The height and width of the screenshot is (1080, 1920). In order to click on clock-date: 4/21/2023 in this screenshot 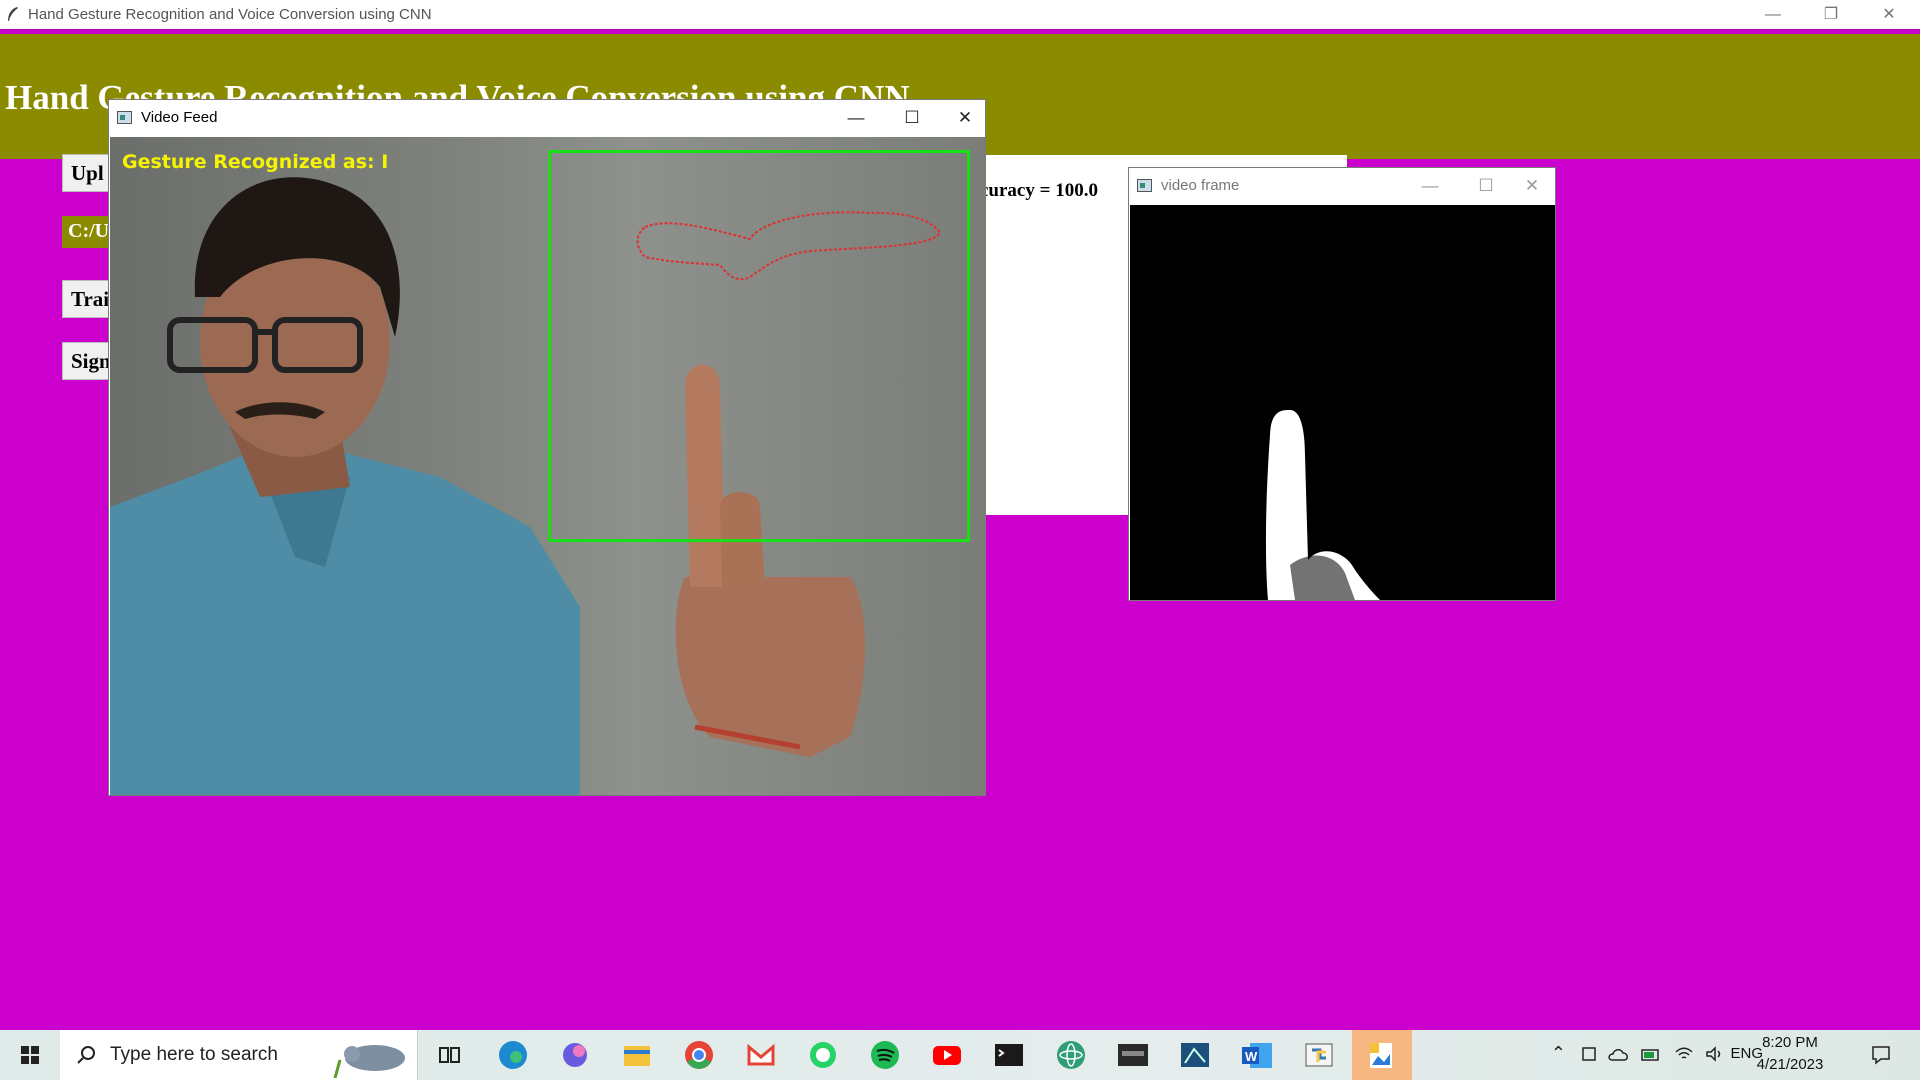, I will do `click(1790, 1064)`.